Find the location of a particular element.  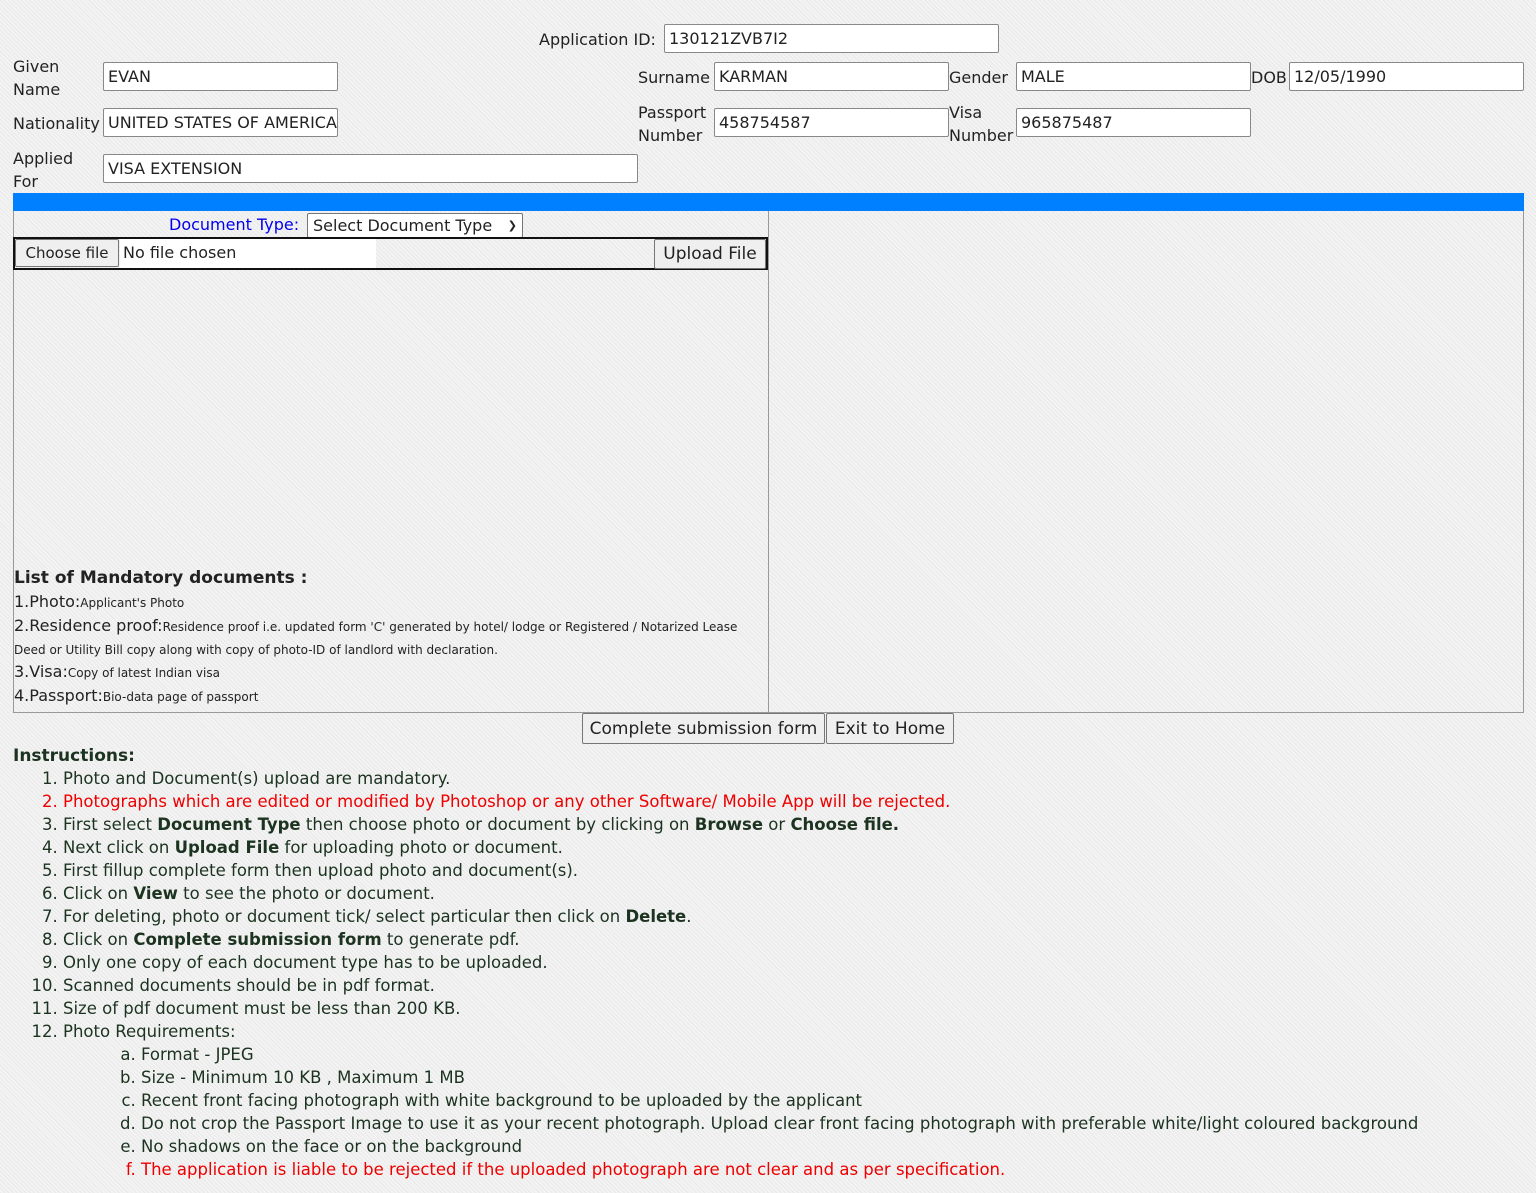

dob-label: DOB is located at coordinates (1269, 77).